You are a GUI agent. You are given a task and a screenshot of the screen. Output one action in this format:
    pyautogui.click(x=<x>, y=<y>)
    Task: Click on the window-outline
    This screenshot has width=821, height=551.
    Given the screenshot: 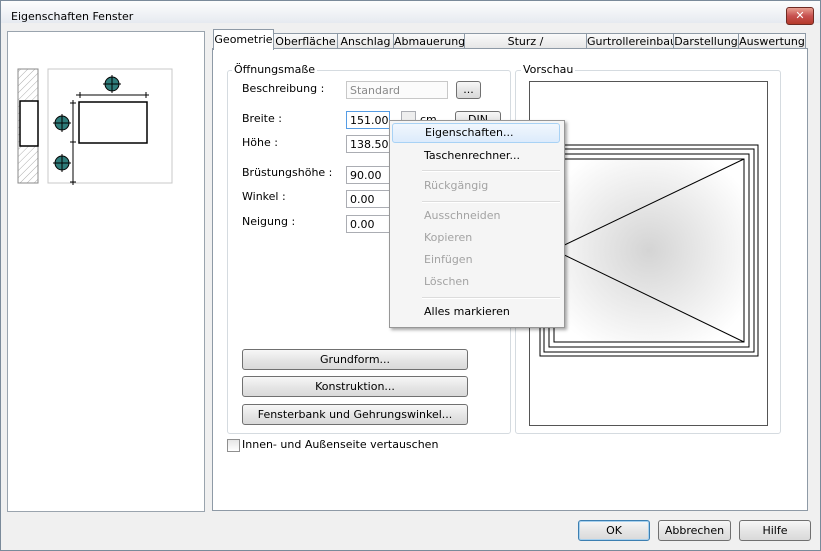 What is the action you would take?
    pyautogui.click(x=113, y=122)
    